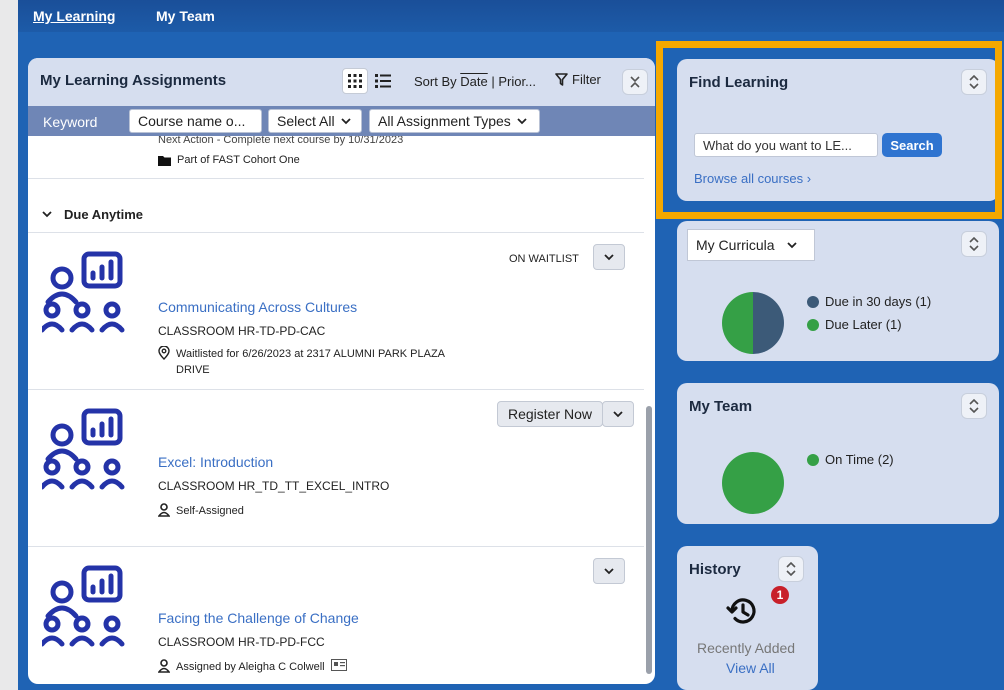  I want to click on legend-on-time: On Time (2), so click(850, 459).